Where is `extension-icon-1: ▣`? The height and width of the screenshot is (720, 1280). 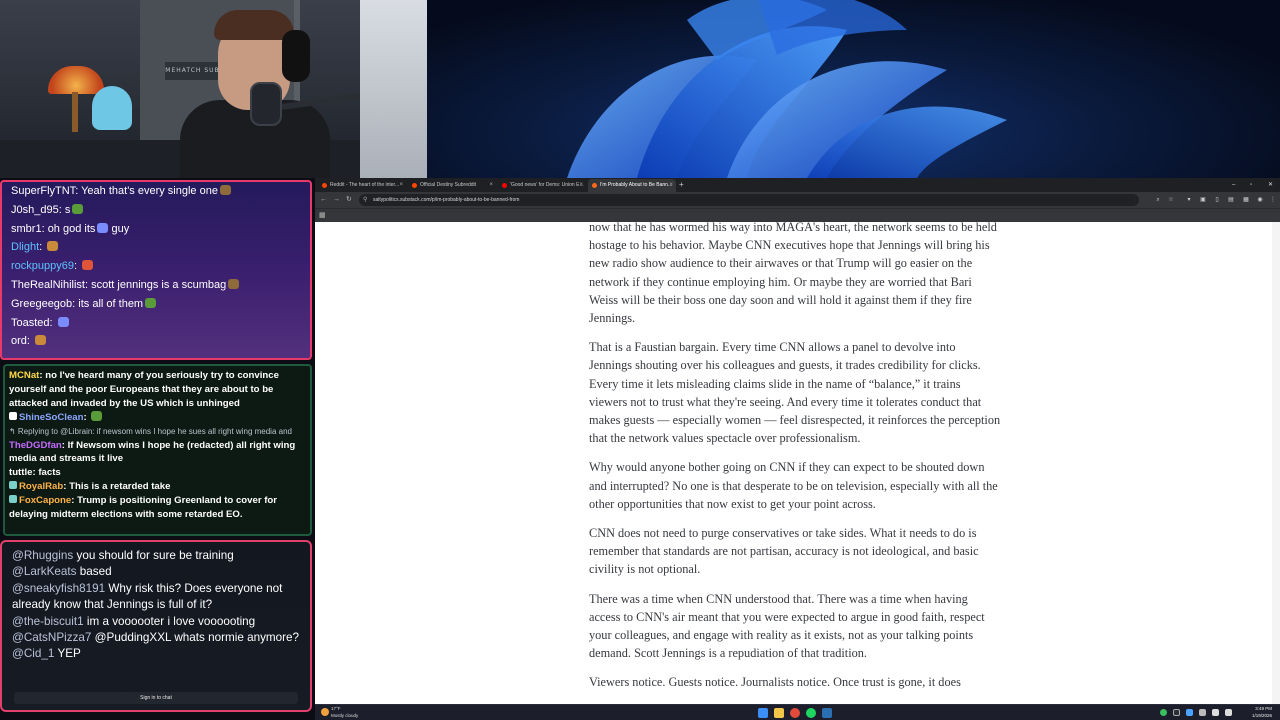
extension-icon-1: ▣ is located at coordinates (1203, 200).